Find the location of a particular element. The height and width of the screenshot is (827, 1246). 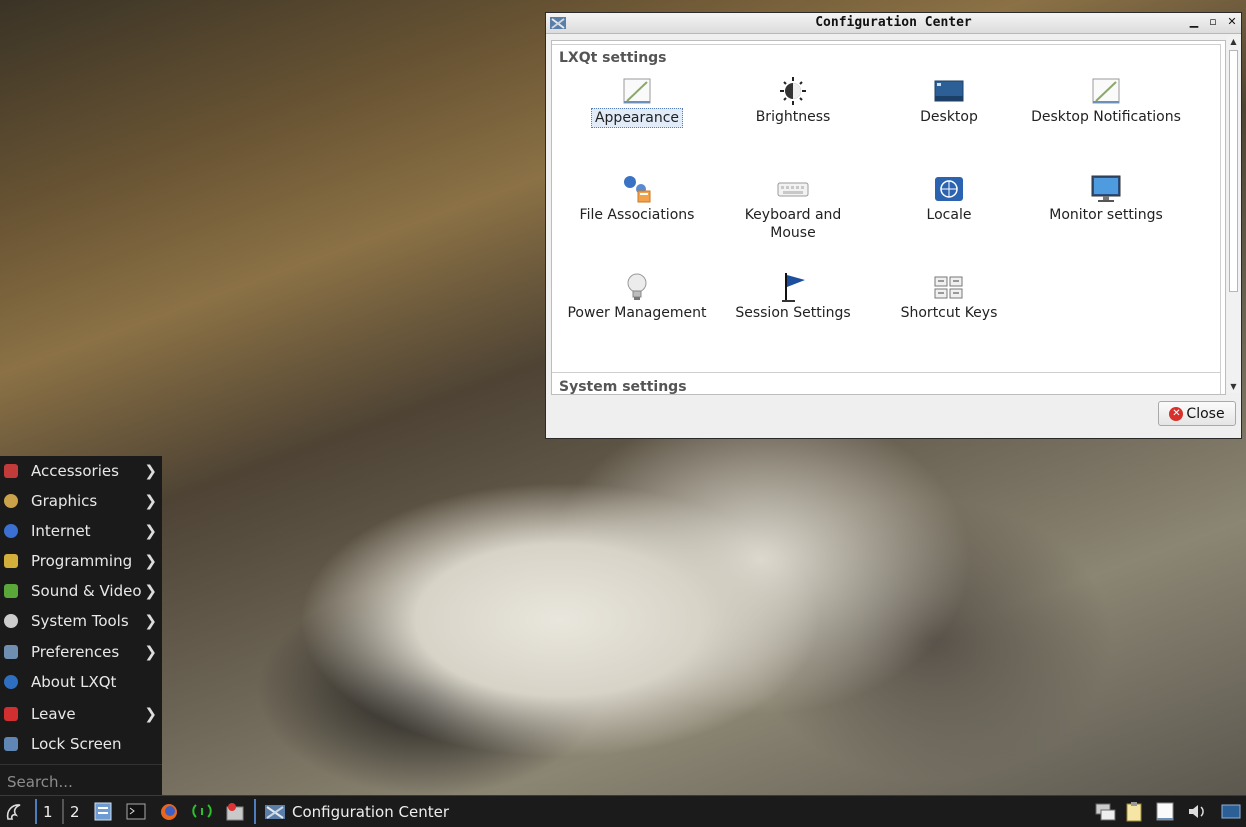

locale-icon is located at coordinates (949, 189).